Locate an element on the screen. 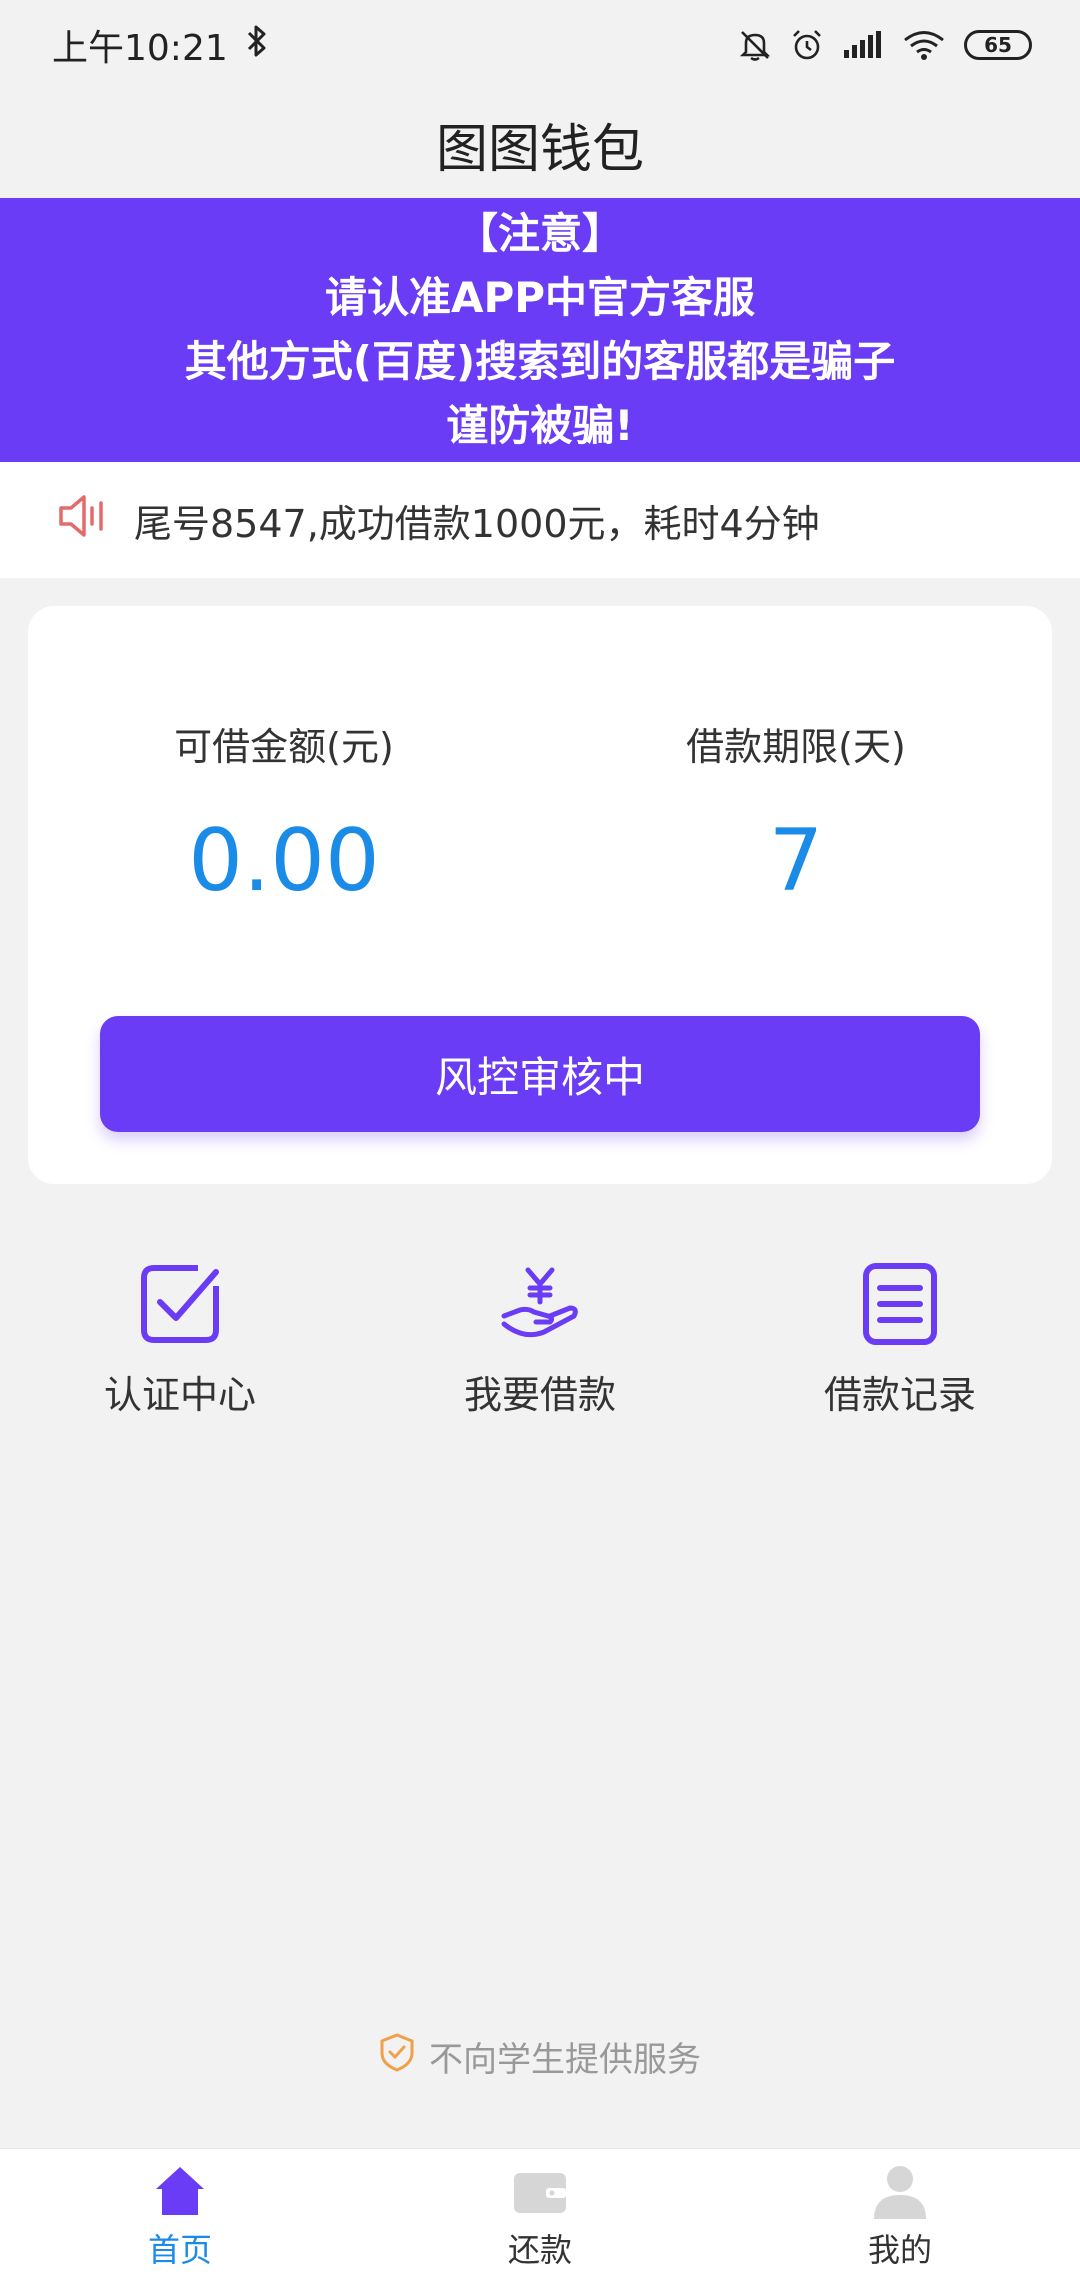 This screenshot has width=1080, height=2280. notice-line-2: 请认准APP中官方客服 is located at coordinates (540, 297).